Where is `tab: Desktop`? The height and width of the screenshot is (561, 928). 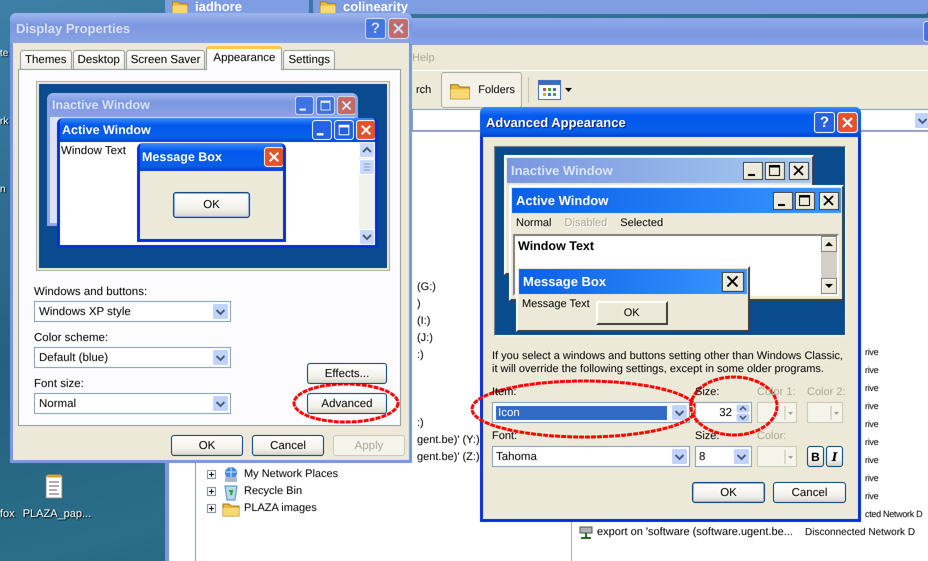 tab: Desktop is located at coordinates (98, 59).